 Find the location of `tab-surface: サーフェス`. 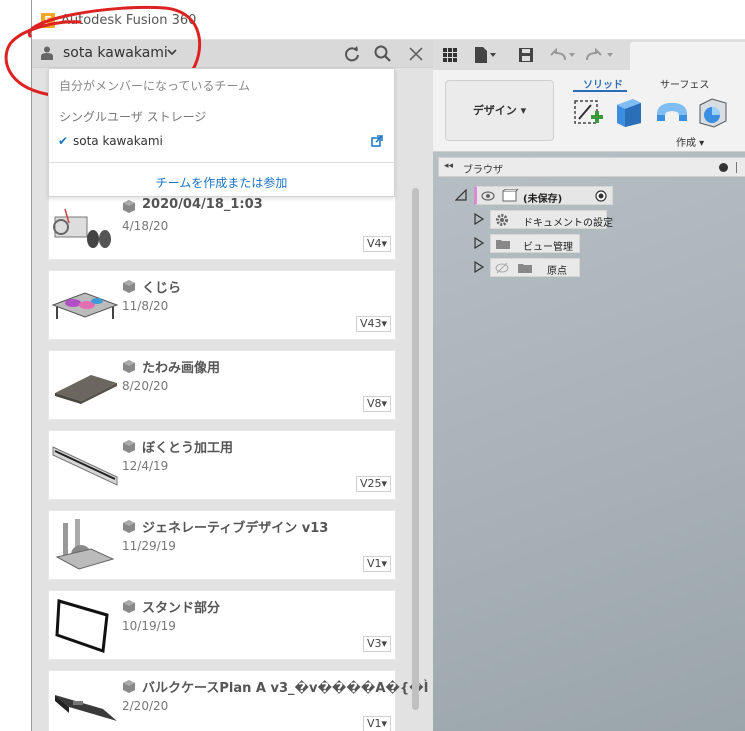

tab-surface: サーフェス is located at coordinates (684, 83).